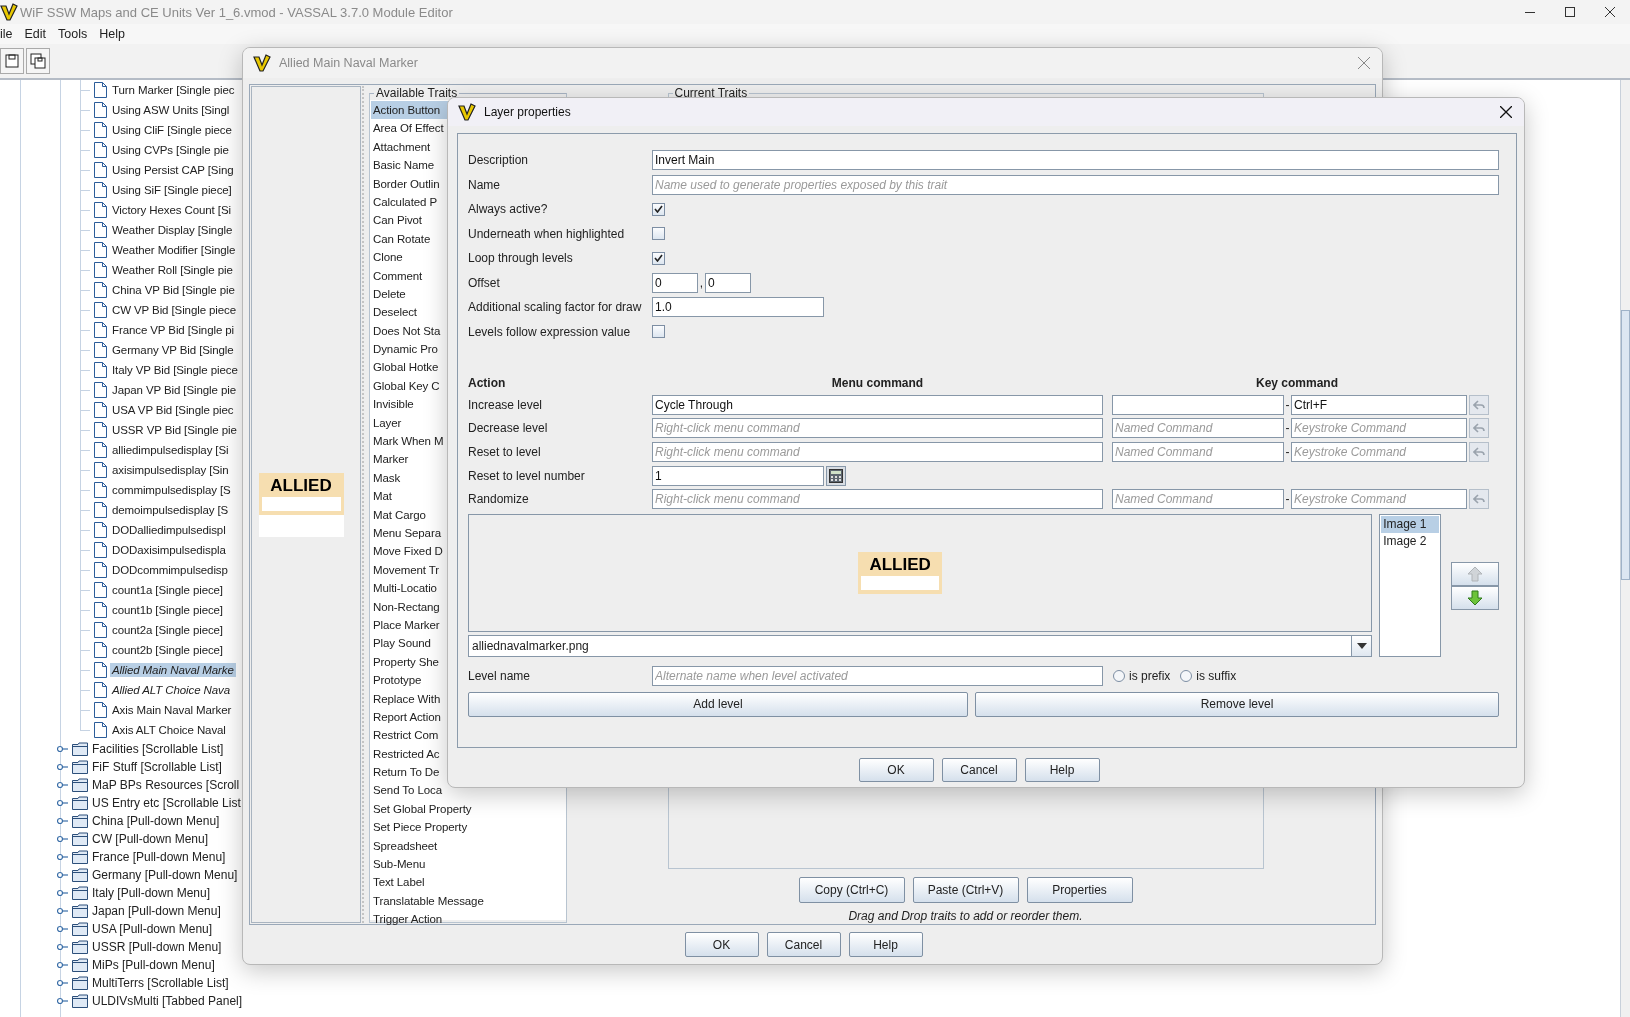 The height and width of the screenshot is (1017, 1630). I want to click on field-label: Level name, so click(500, 675).